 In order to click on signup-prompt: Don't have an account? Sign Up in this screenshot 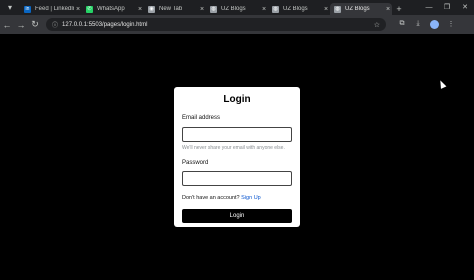, I will do `click(237, 198)`.